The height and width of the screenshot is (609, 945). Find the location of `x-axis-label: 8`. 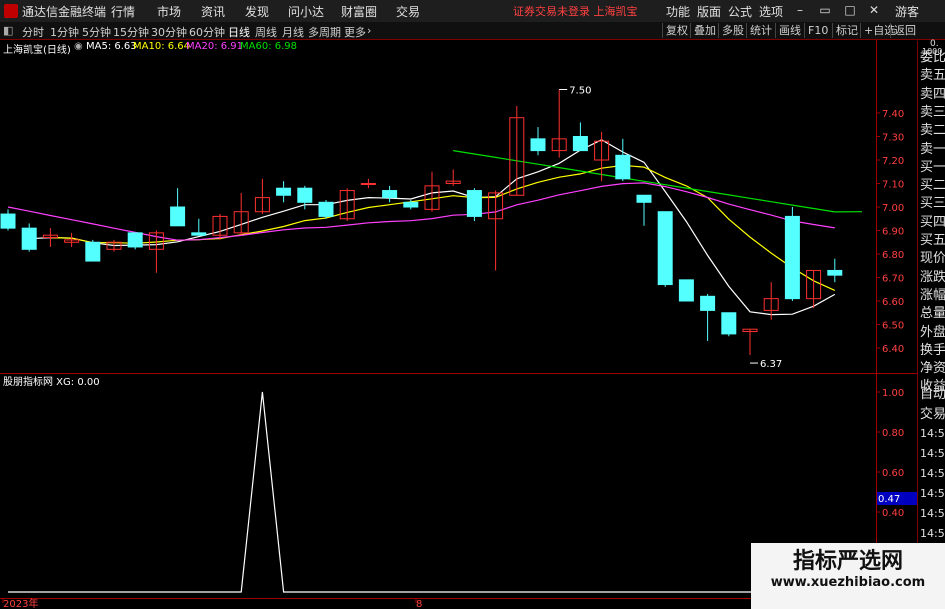

x-axis-label: 8 is located at coordinates (419, 604).